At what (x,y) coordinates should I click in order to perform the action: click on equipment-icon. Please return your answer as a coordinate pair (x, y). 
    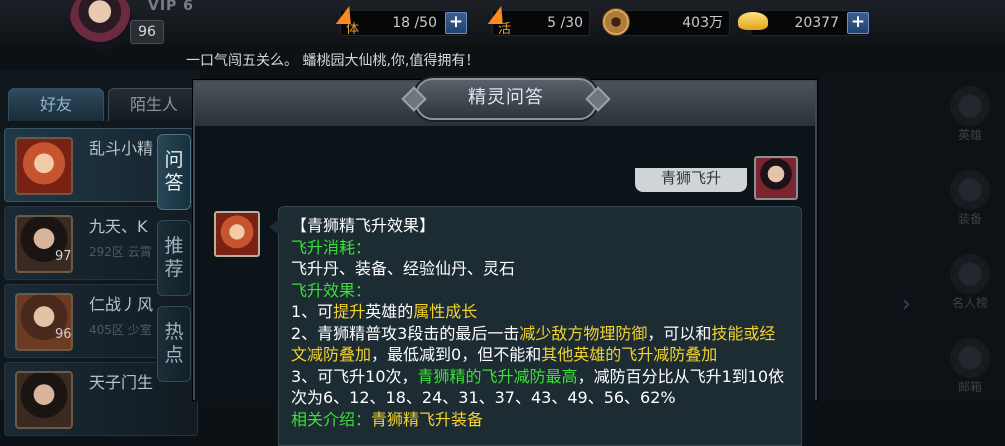
    Looking at the image, I should click on (970, 190).